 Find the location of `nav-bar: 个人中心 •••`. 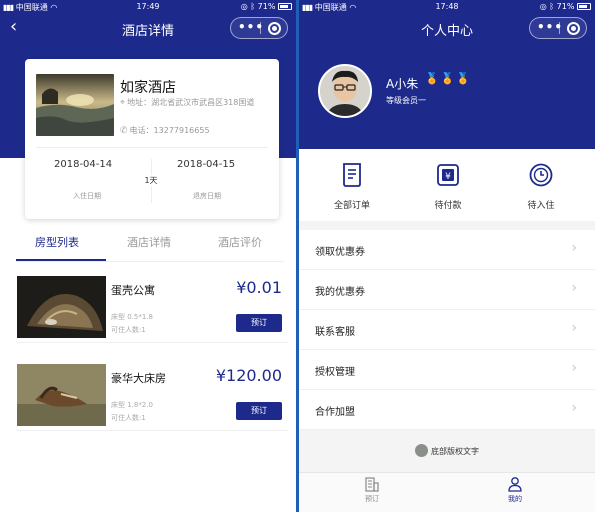

nav-bar: 个人中心 ••• is located at coordinates (447, 29).